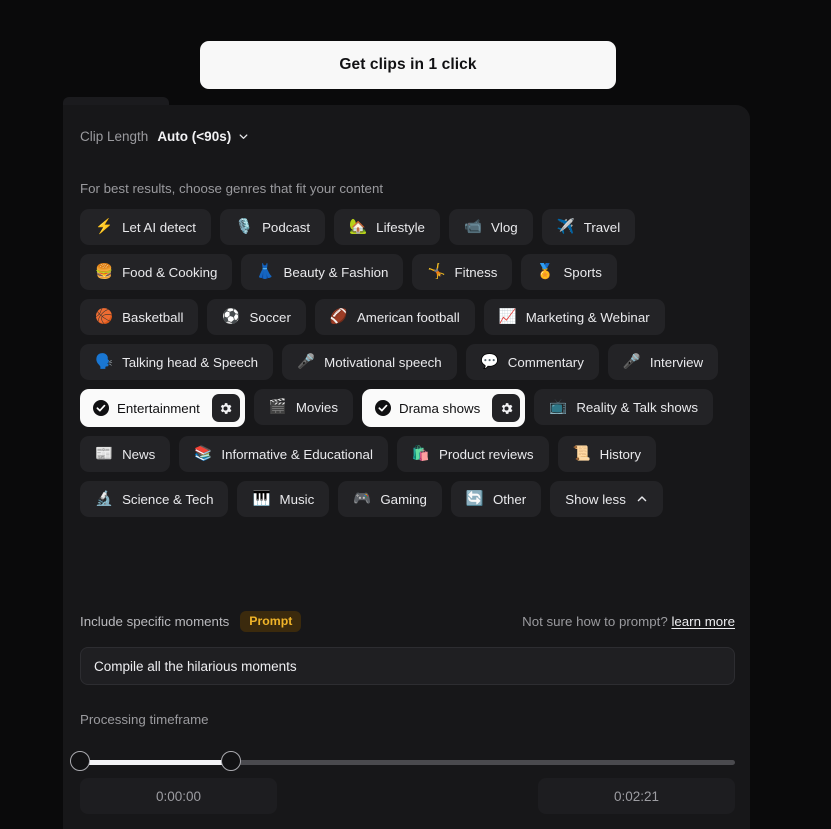  I want to click on chip-label: Vlog, so click(504, 227).